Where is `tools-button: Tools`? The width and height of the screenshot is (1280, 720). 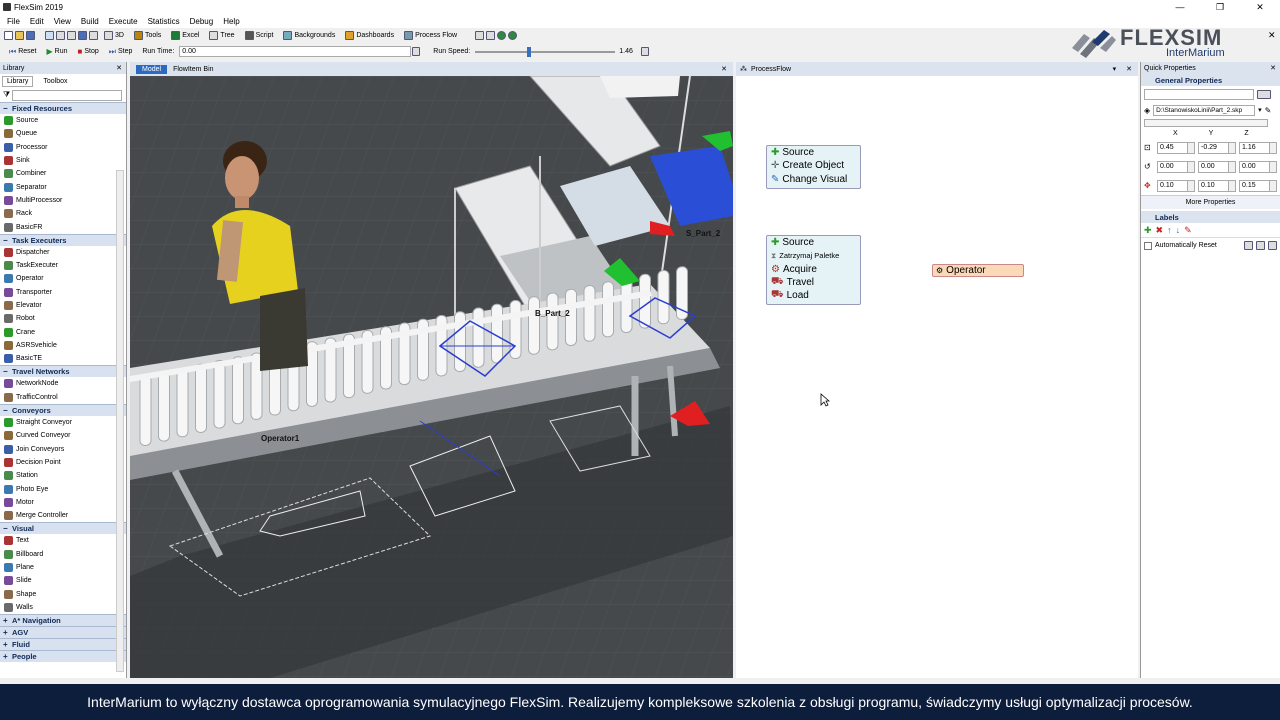 tools-button: Tools is located at coordinates (147, 35).